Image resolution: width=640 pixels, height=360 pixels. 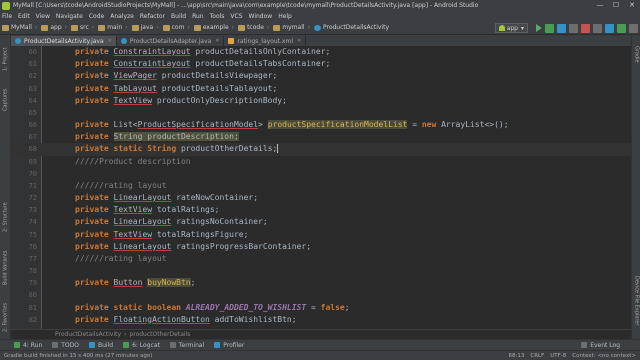 What do you see at coordinates (32, 307) in the screenshot?
I see `line-number: 81` at bounding box center [32, 307].